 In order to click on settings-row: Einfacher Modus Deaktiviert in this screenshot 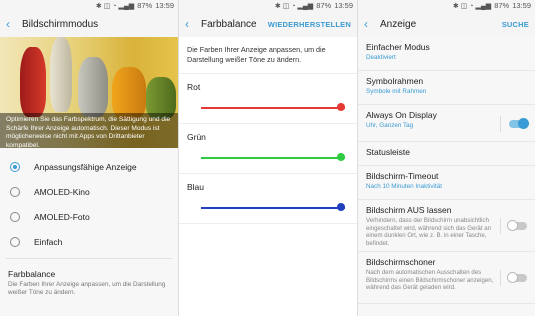, I will do `click(446, 54)`.